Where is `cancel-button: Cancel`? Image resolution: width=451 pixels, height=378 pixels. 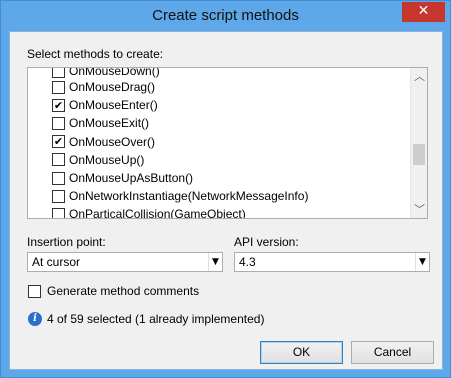
cancel-button: Cancel is located at coordinates (392, 352).